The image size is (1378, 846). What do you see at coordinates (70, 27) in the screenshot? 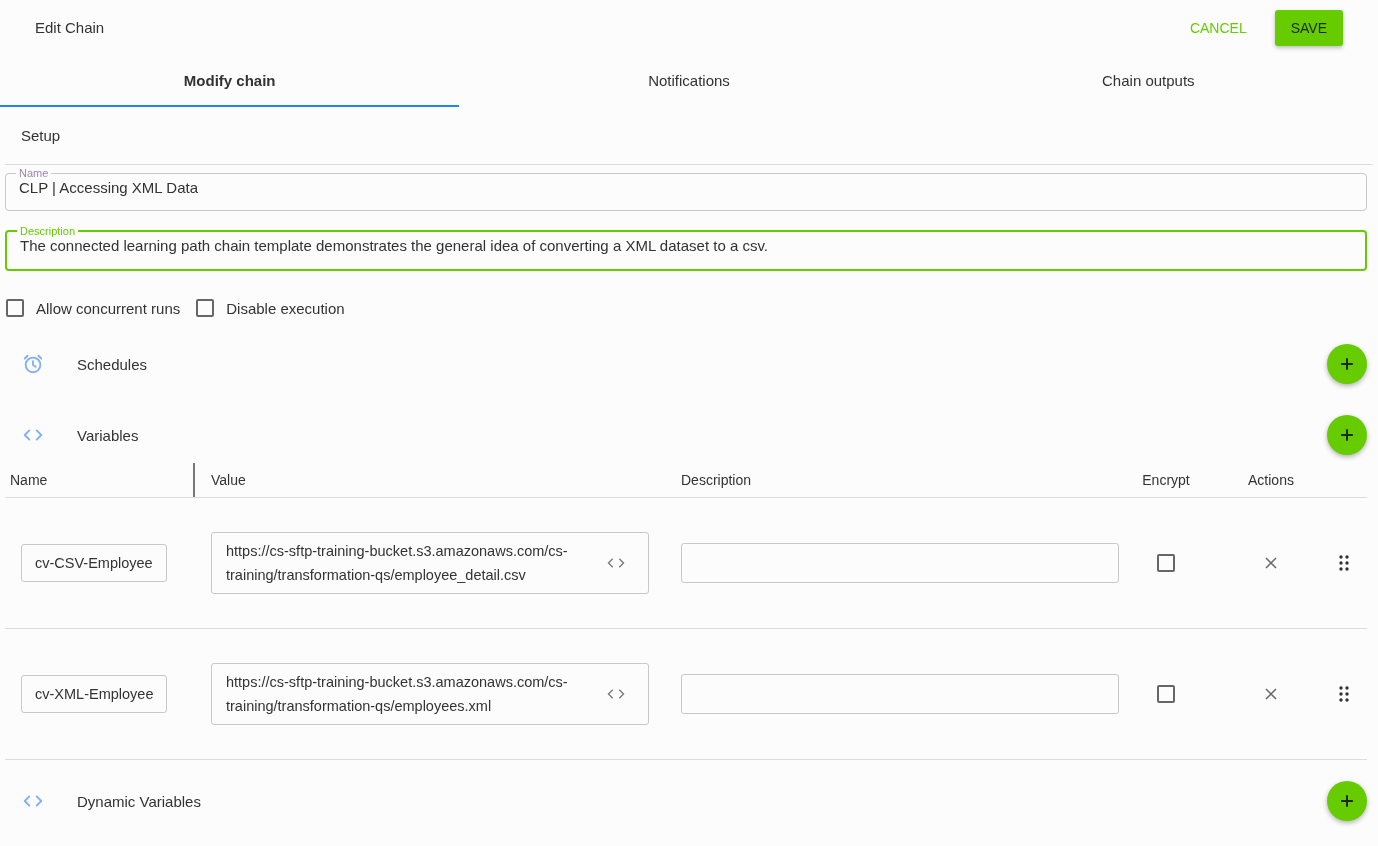
I see `page-title: Edit Chain` at bounding box center [70, 27].